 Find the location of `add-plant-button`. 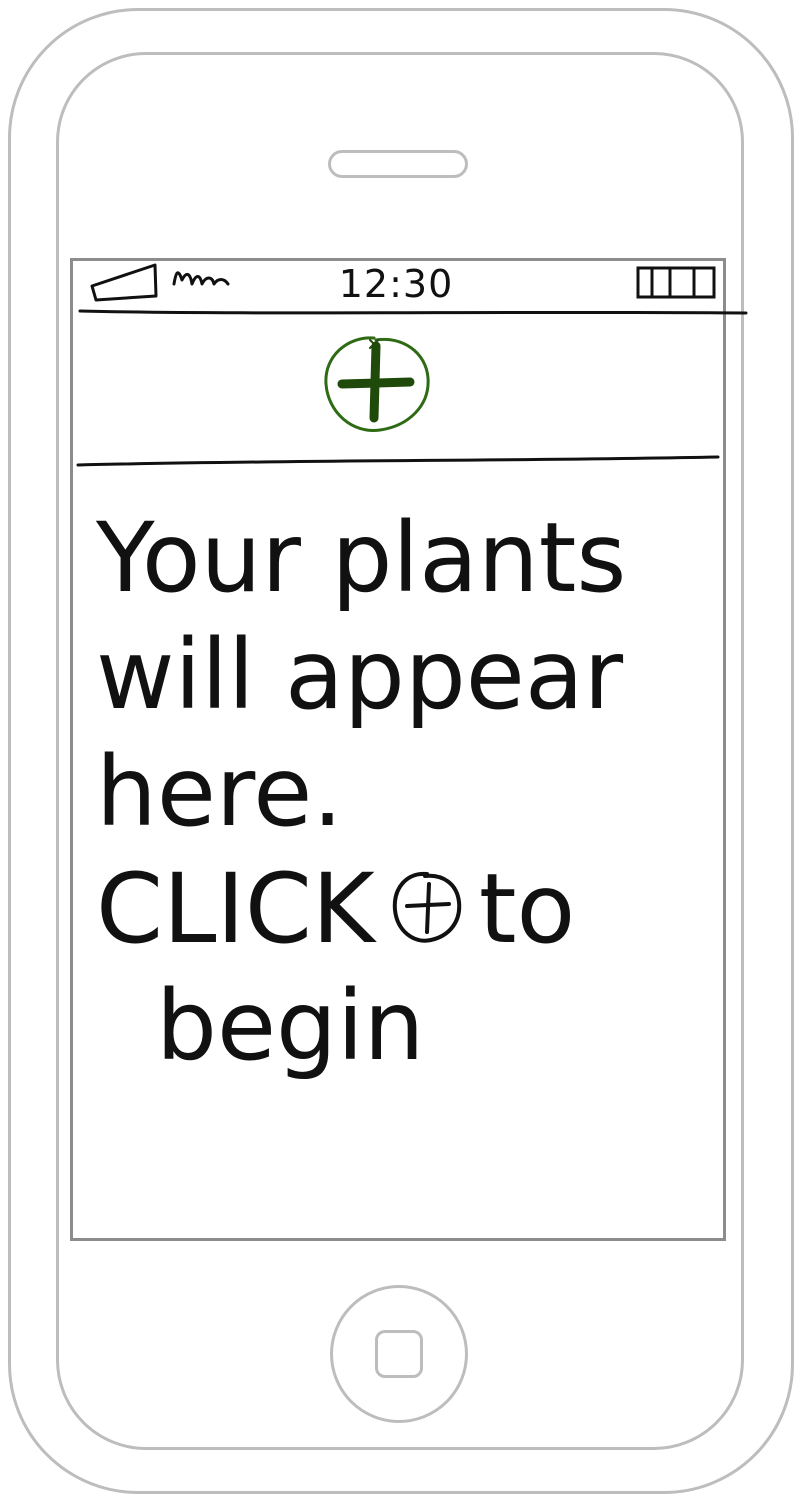

add-plant-button is located at coordinates (378, 387).